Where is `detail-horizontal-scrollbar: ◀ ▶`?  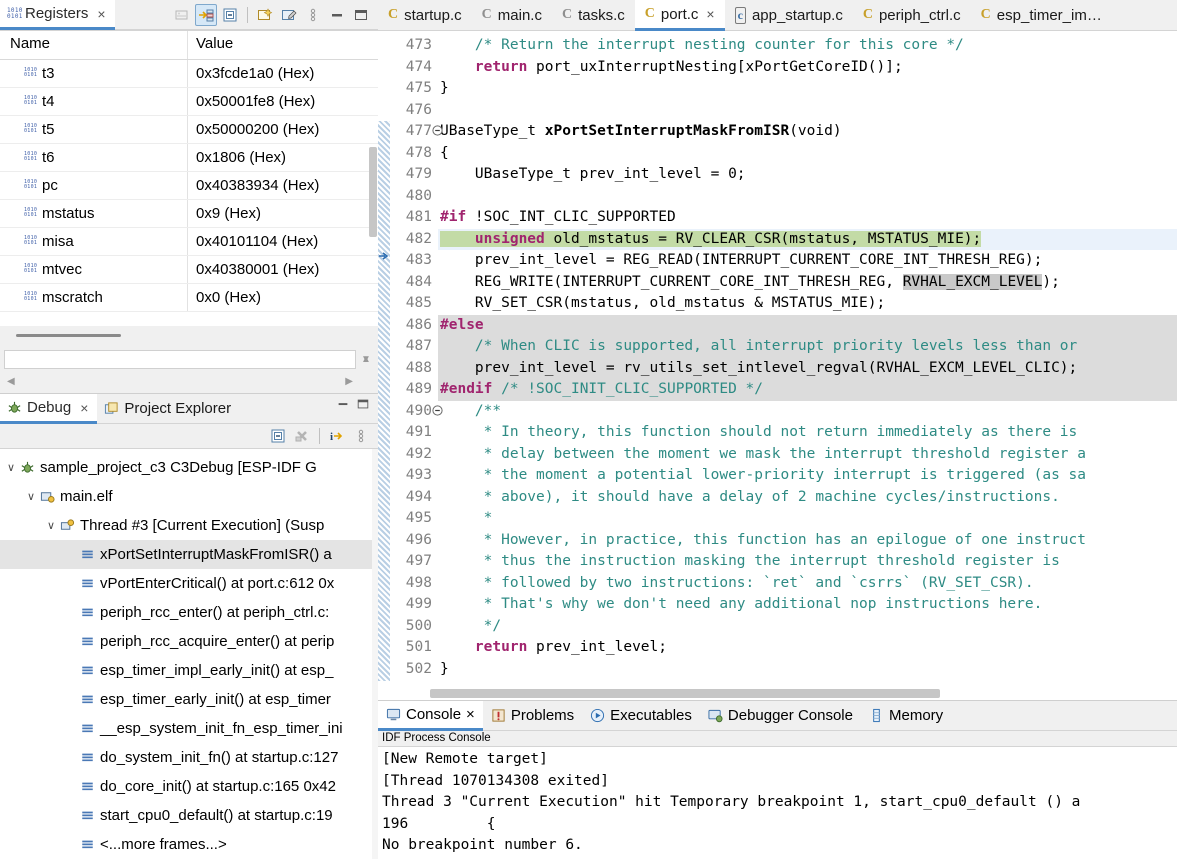 detail-horizontal-scrollbar: ◀ ▶ is located at coordinates (180, 382).